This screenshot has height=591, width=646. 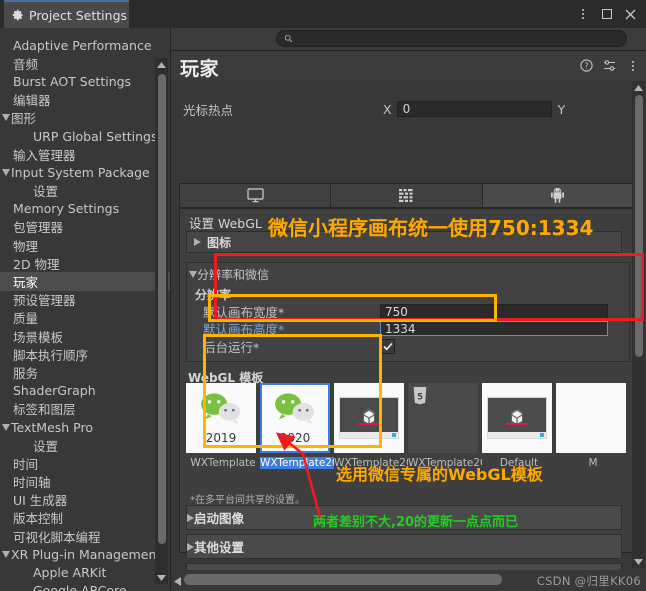 What do you see at coordinates (582, 14) in the screenshot?
I see `window-menu-button` at bounding box center [582, 14].